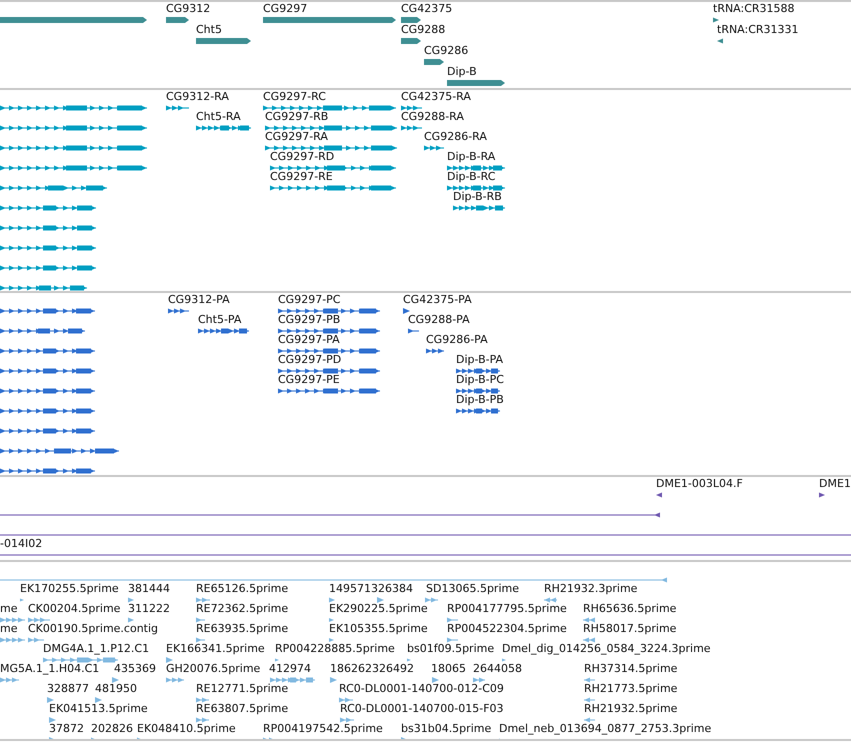 The width and height of the screenshot is (851, 743). Describe the element at coordinates (457, 339) in the screenshot. I see `feature-label: CG9286-PA` at that location.